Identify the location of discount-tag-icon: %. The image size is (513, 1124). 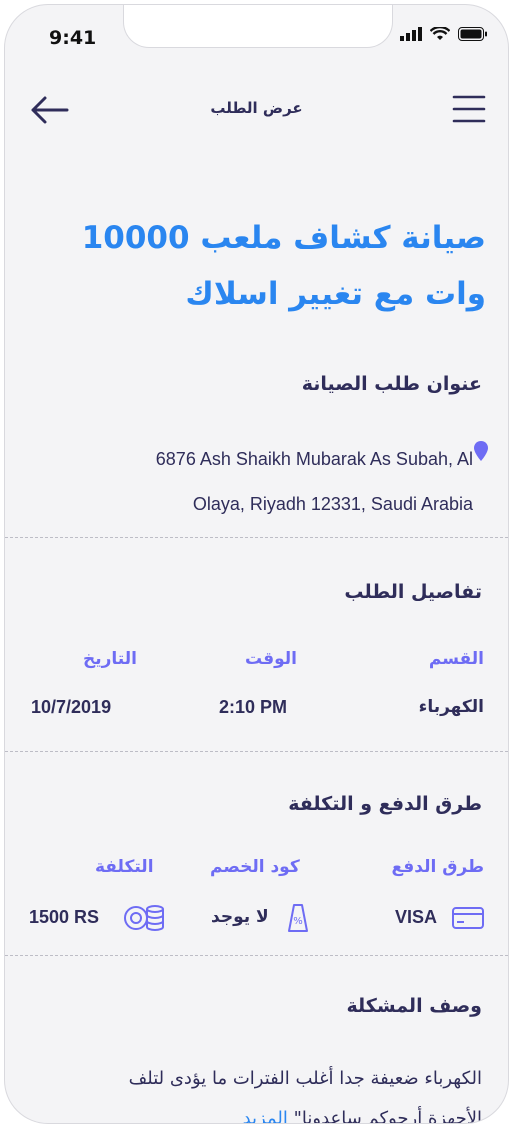
(298, 918).